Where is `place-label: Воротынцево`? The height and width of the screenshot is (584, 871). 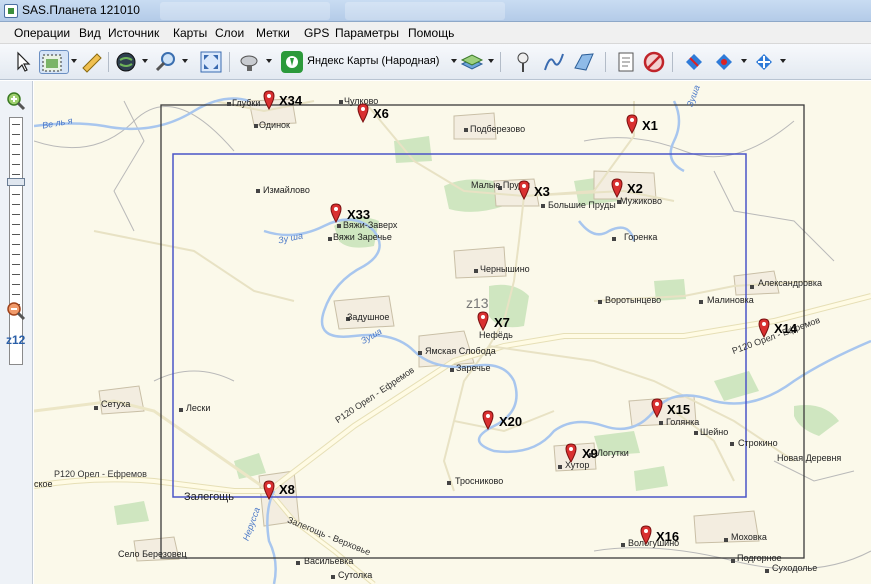 place-label: Воротынцево is located at coordinates (633, 300).